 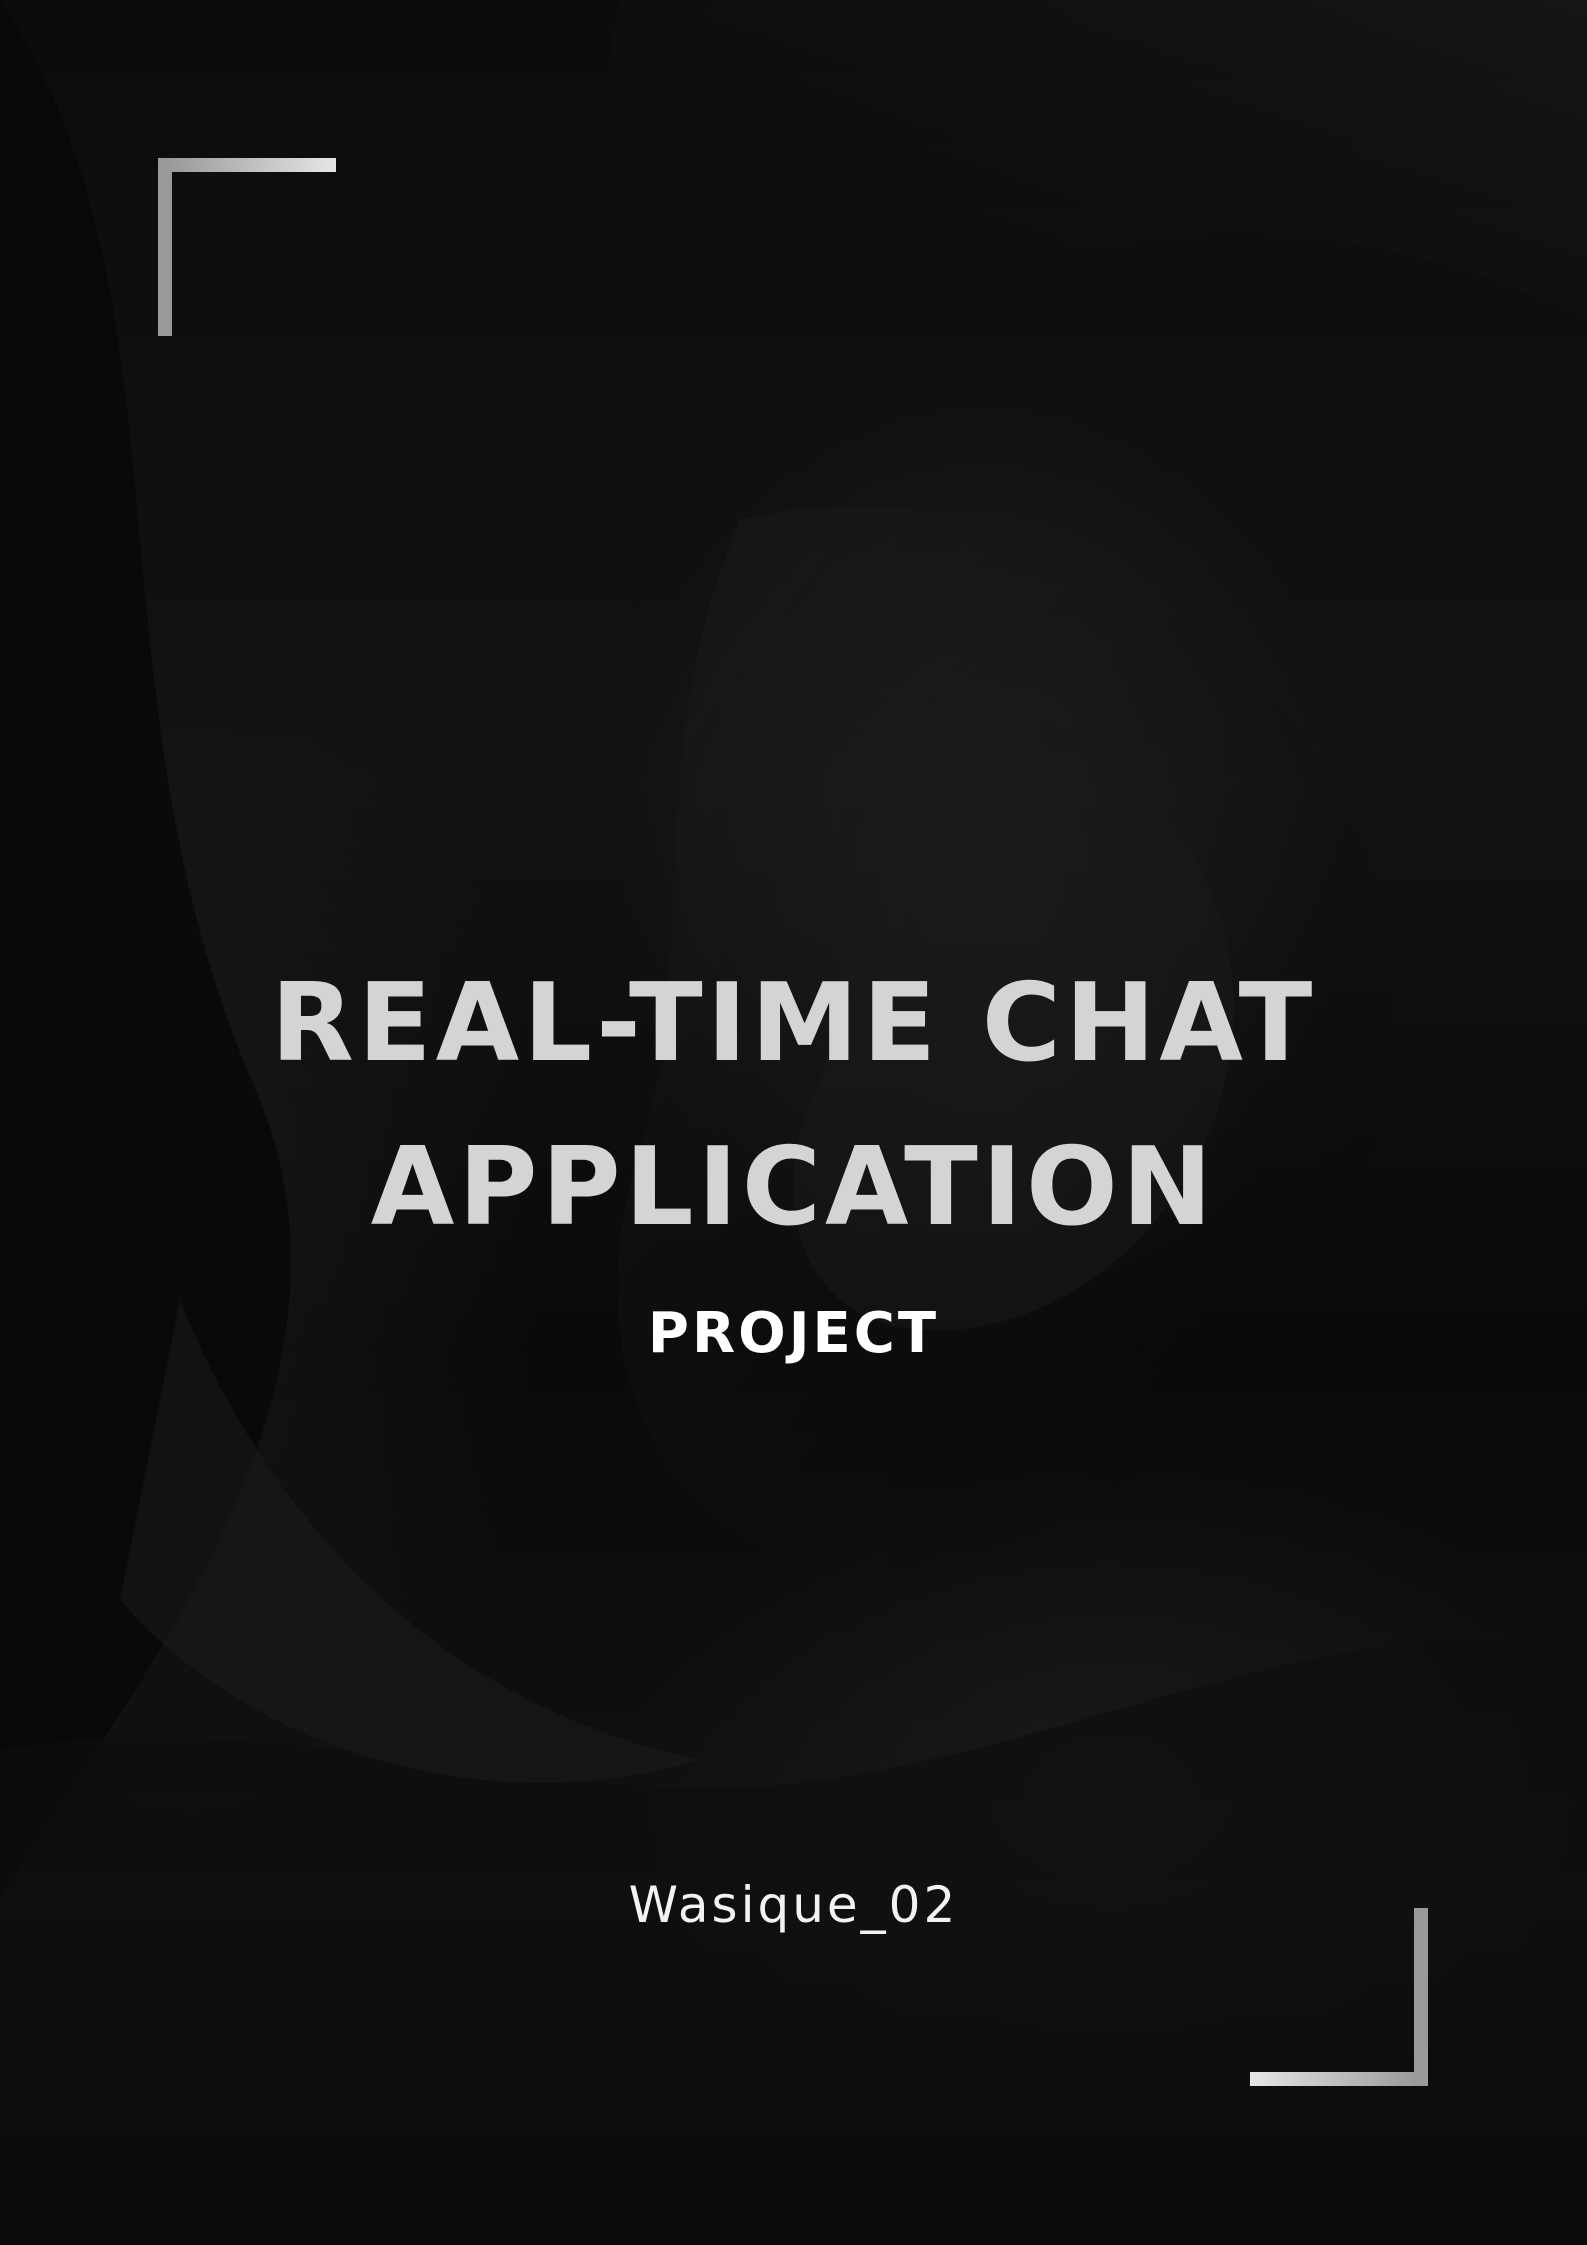 What do you see at coordinates (793, 1333) in the screenshot?
I see `cover-subtitle: PROJECT` at bounding box center [793, 1333].